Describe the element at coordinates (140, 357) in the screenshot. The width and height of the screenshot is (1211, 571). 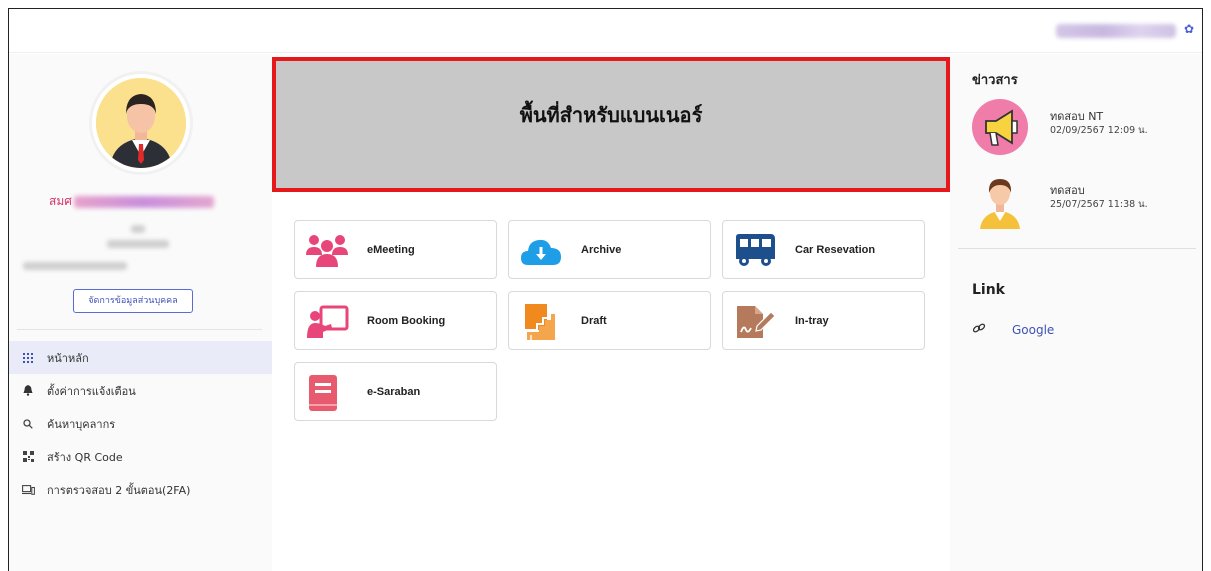
I see `sidebar-item-home: หน้าหลัก` at that location.